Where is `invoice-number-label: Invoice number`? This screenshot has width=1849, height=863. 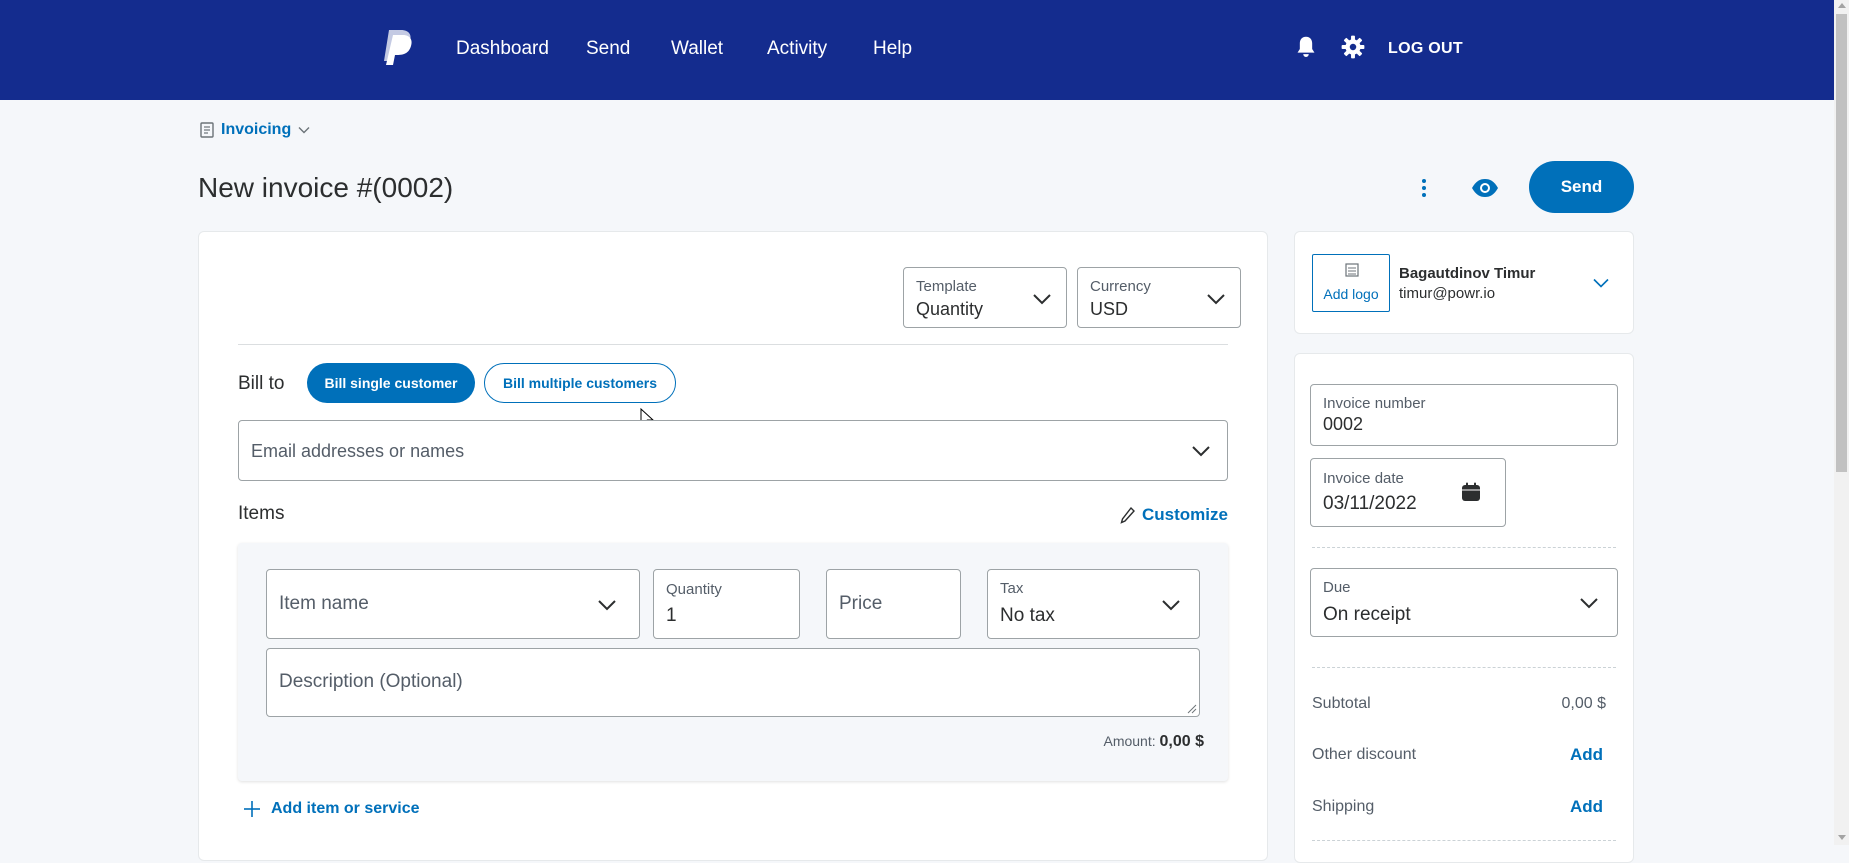 invoice-number-label: Invoice number is located at coordinates (1374, 403).